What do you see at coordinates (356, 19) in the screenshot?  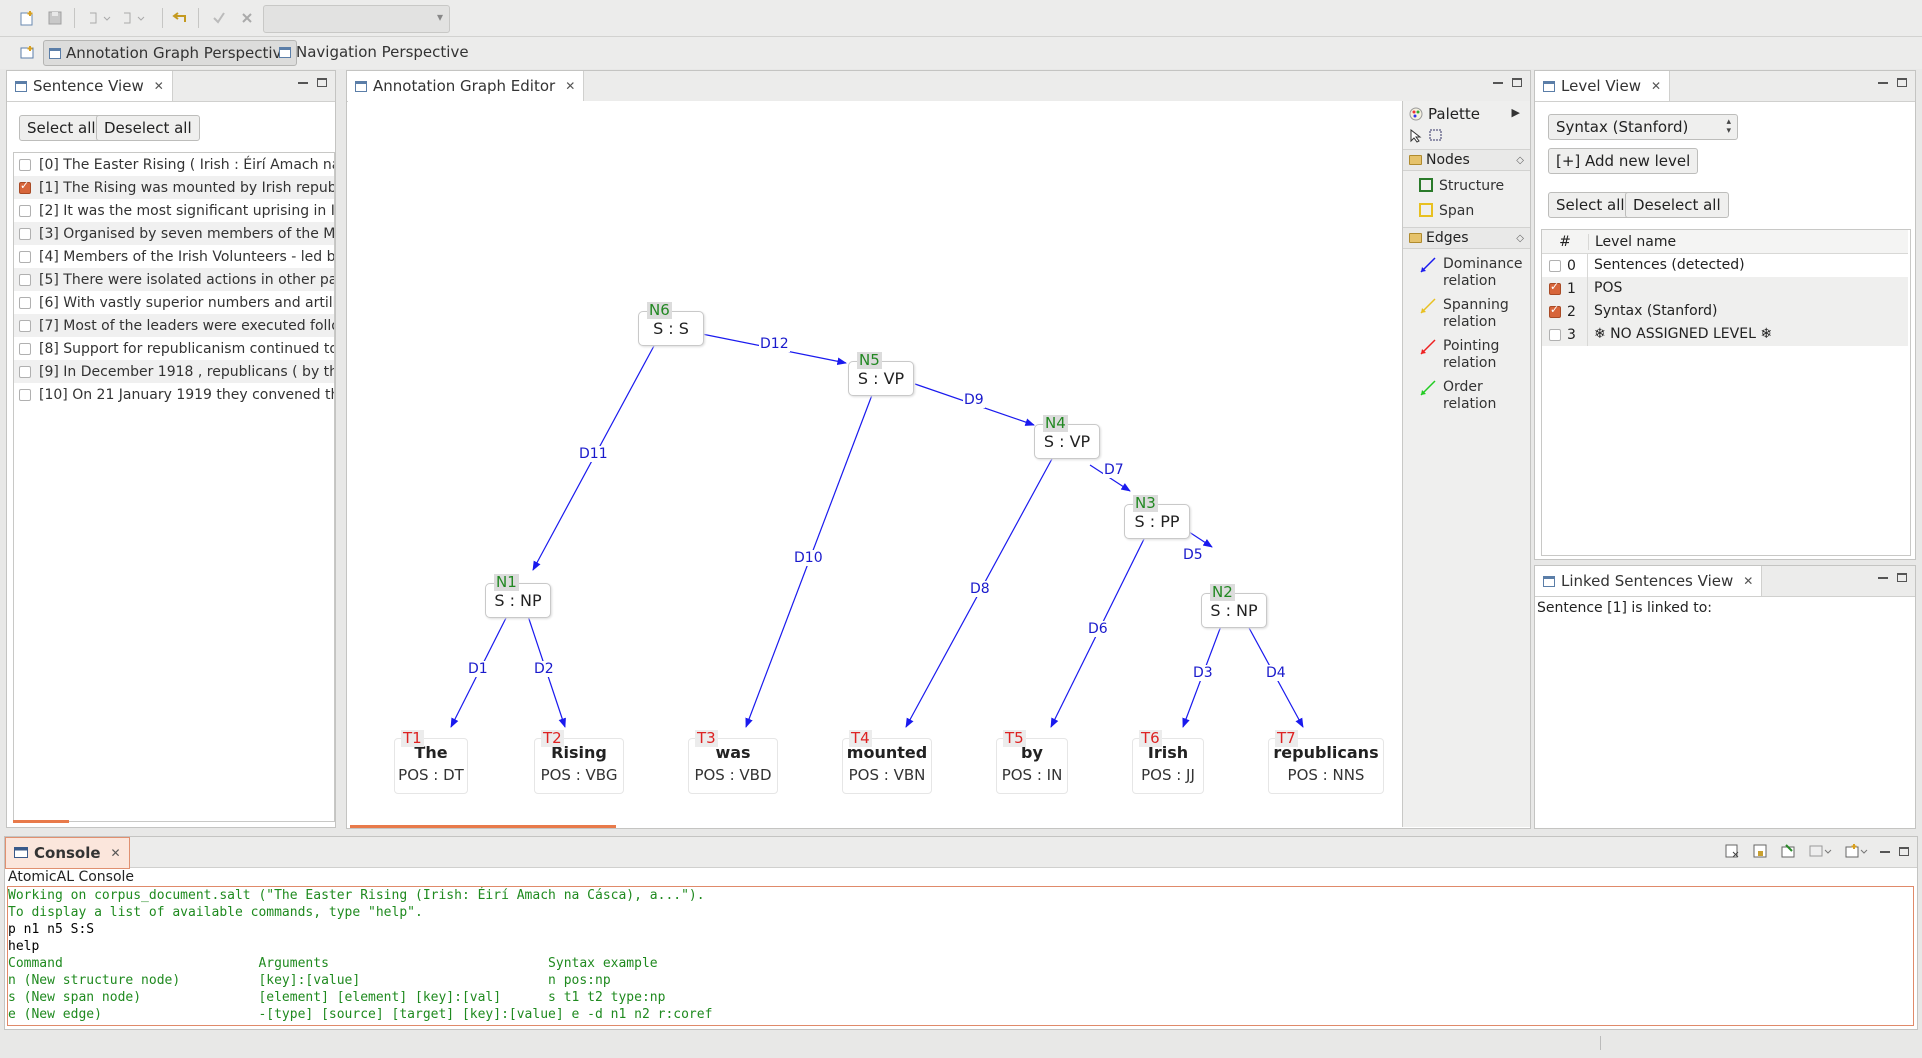 I see `toolbar-combo: ▾` at bounding box center [356, 19].